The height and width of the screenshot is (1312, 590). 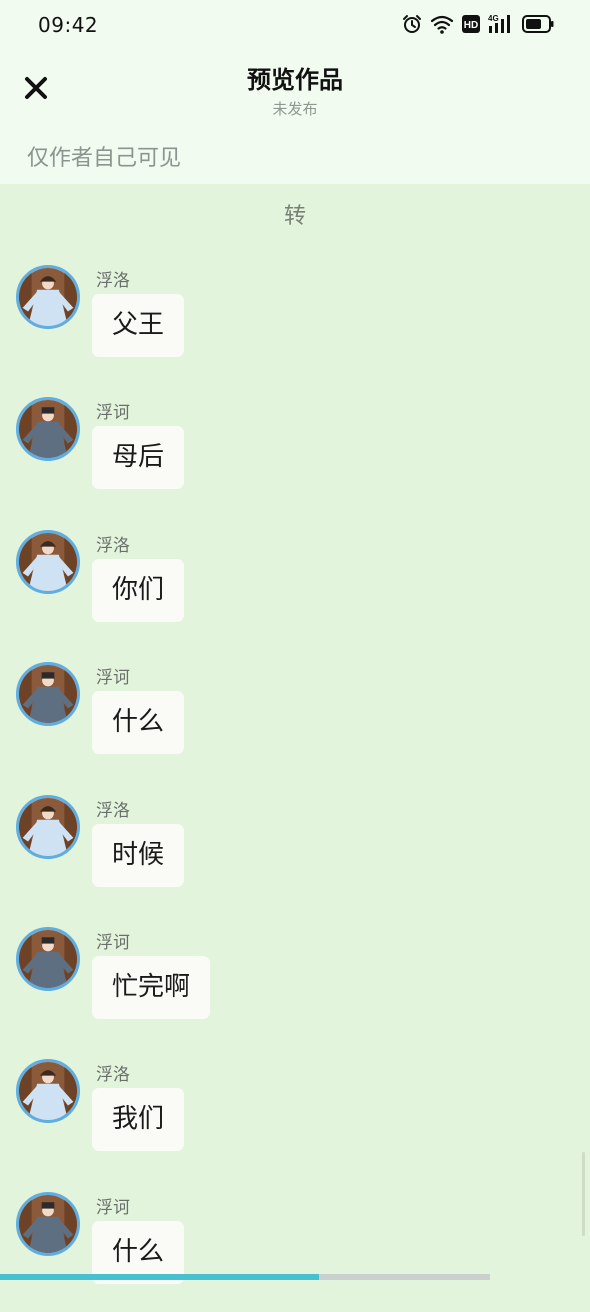 I want to click on playback-progress, so click(x=295, y=1277).